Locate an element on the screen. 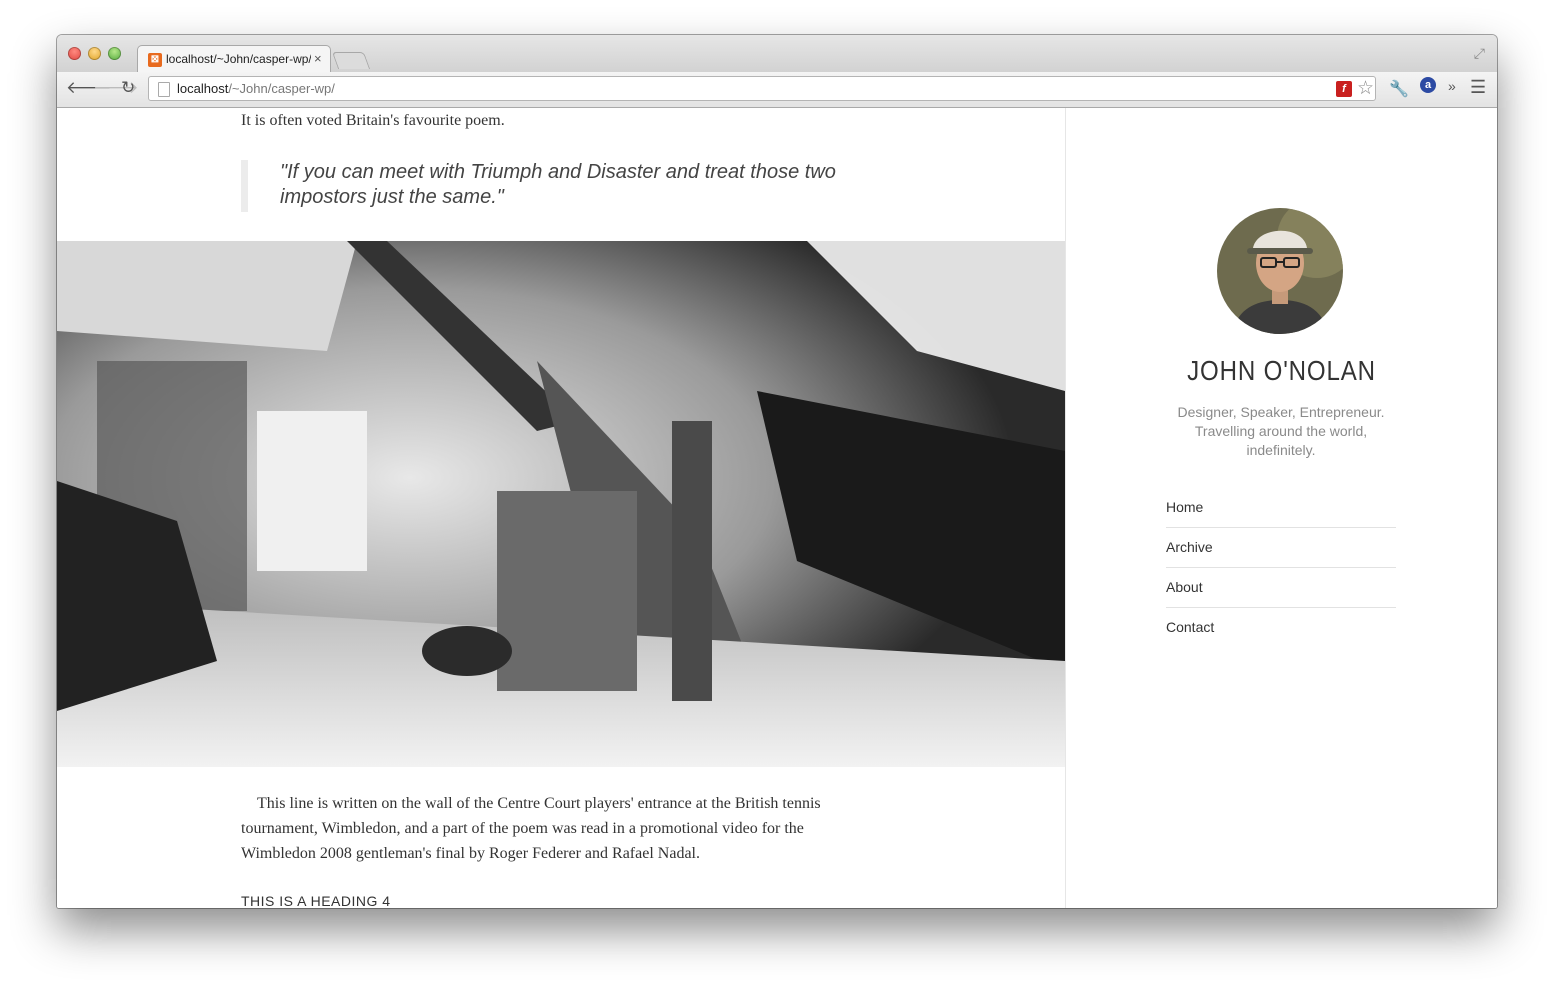  tab-title: localhost/~John/casper-wp/ is located at coordinates (238, 59).